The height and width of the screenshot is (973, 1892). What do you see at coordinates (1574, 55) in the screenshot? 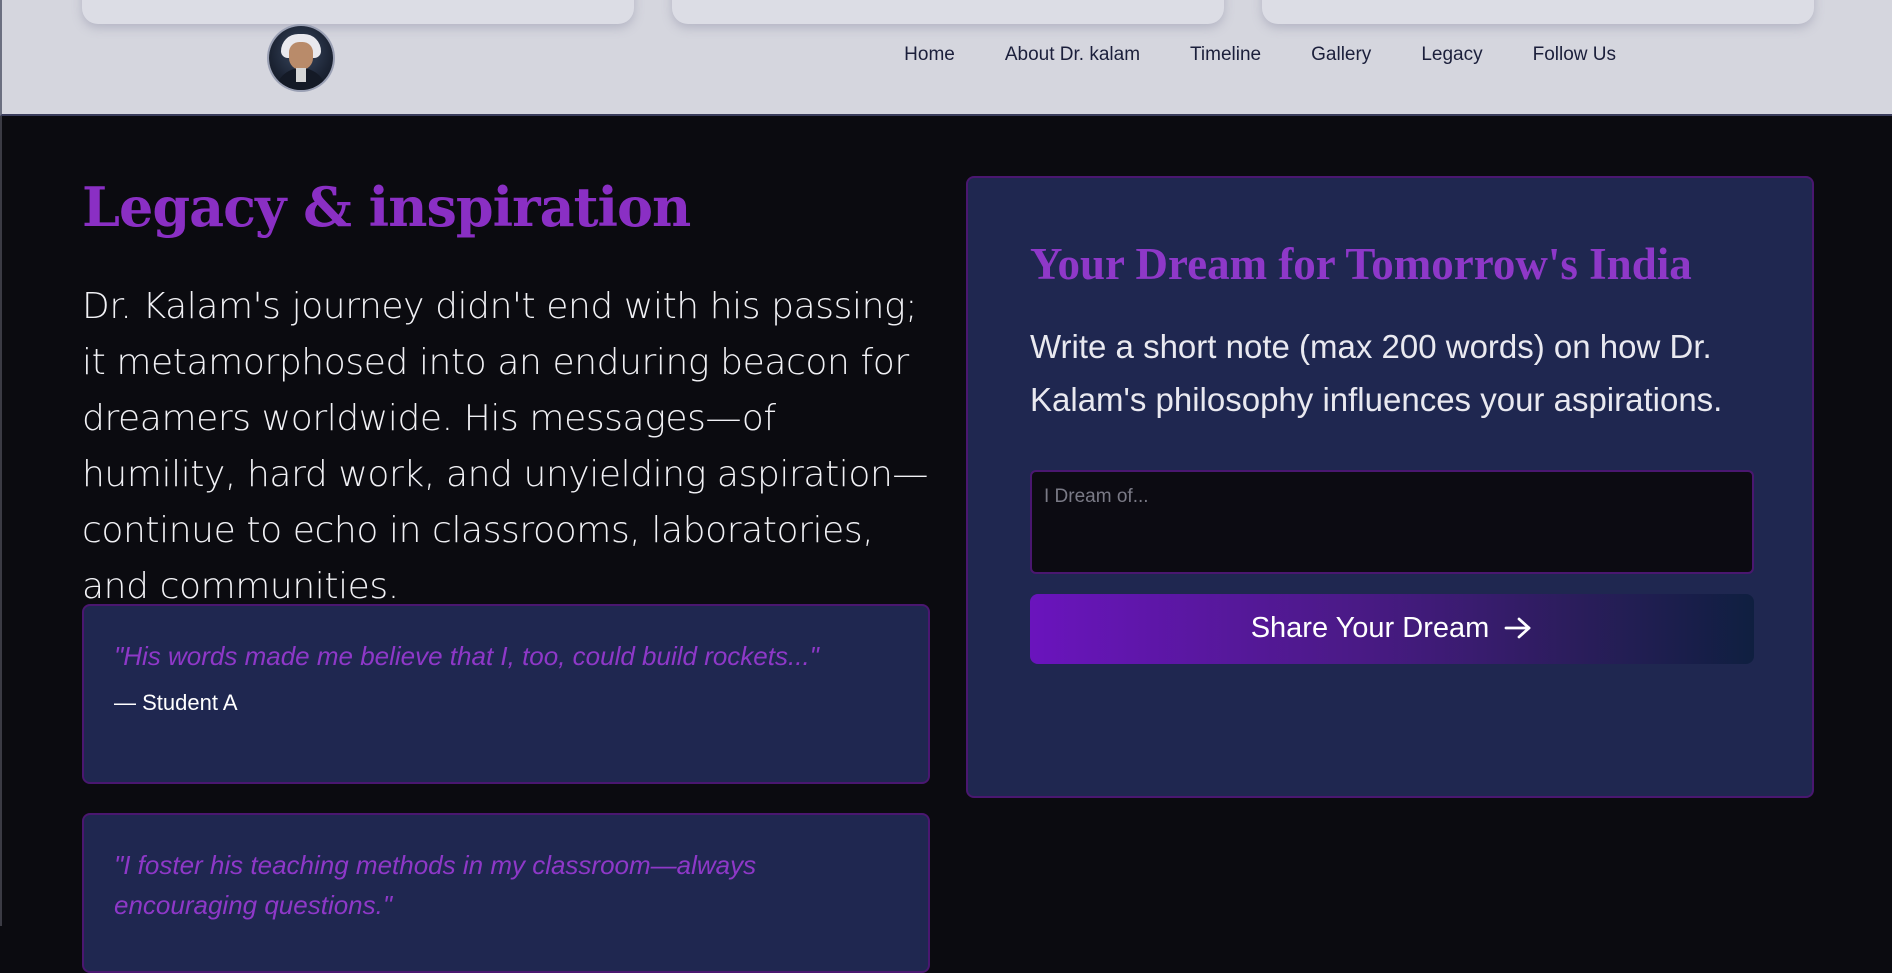
I see `nav-link-follow-us: Follow Us` at bounding box center [1574, 55].